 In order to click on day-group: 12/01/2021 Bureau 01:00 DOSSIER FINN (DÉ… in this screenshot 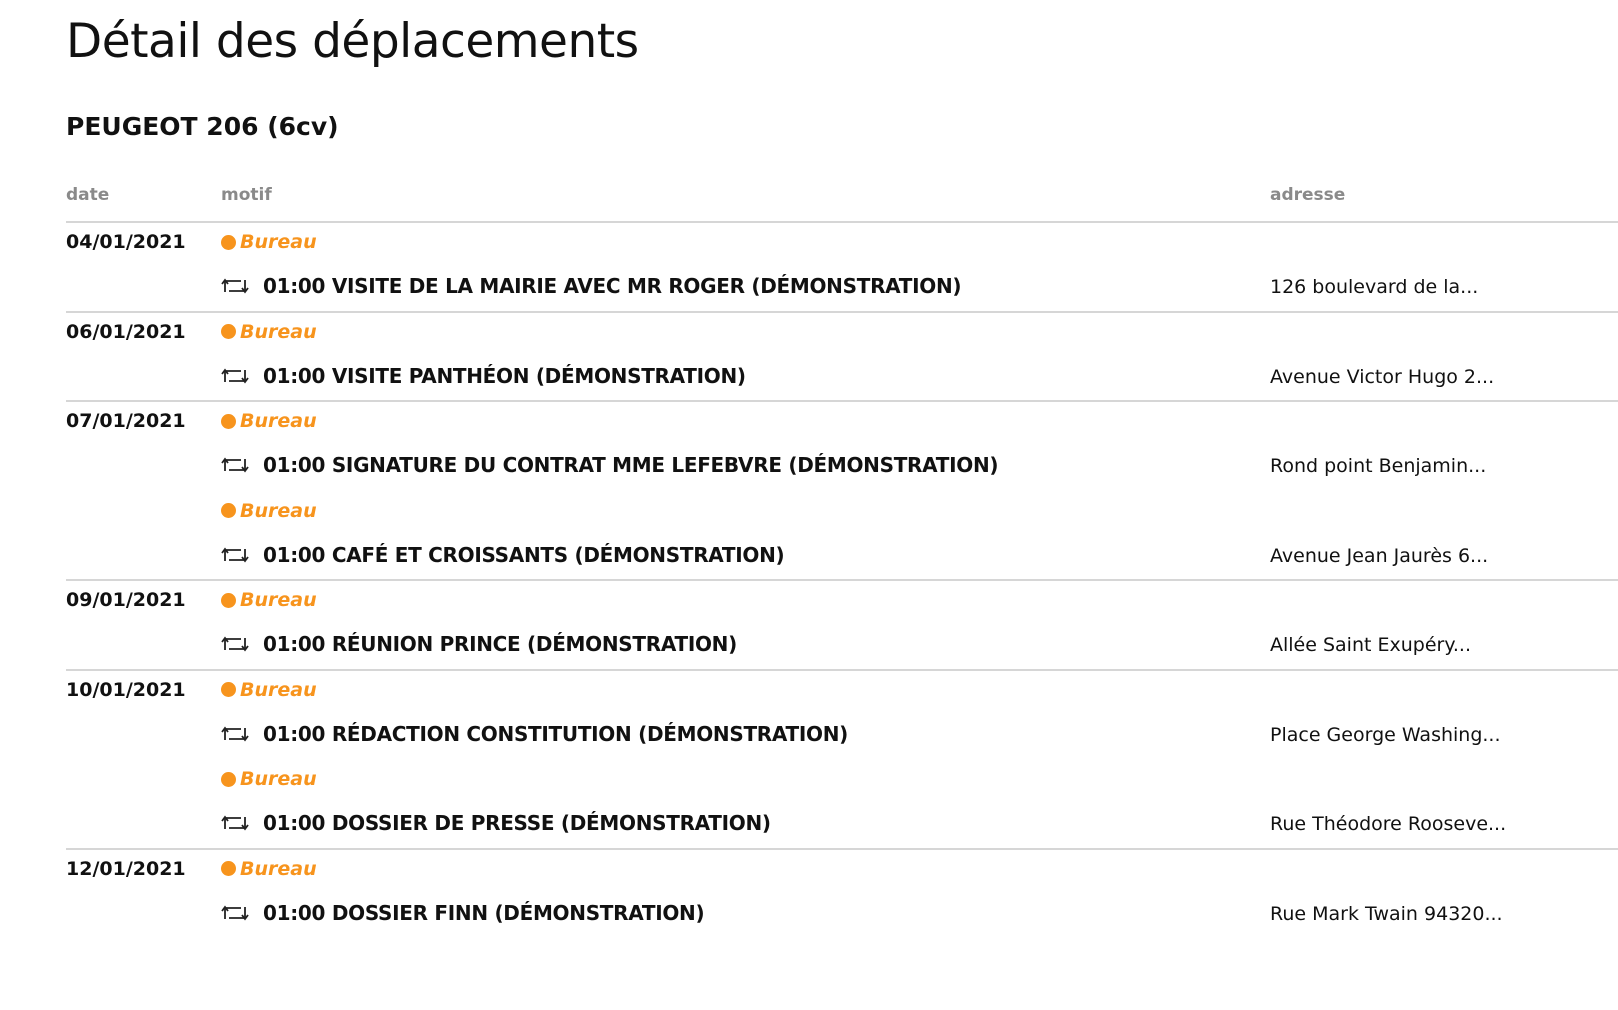, I will do `click(842, 895)`.